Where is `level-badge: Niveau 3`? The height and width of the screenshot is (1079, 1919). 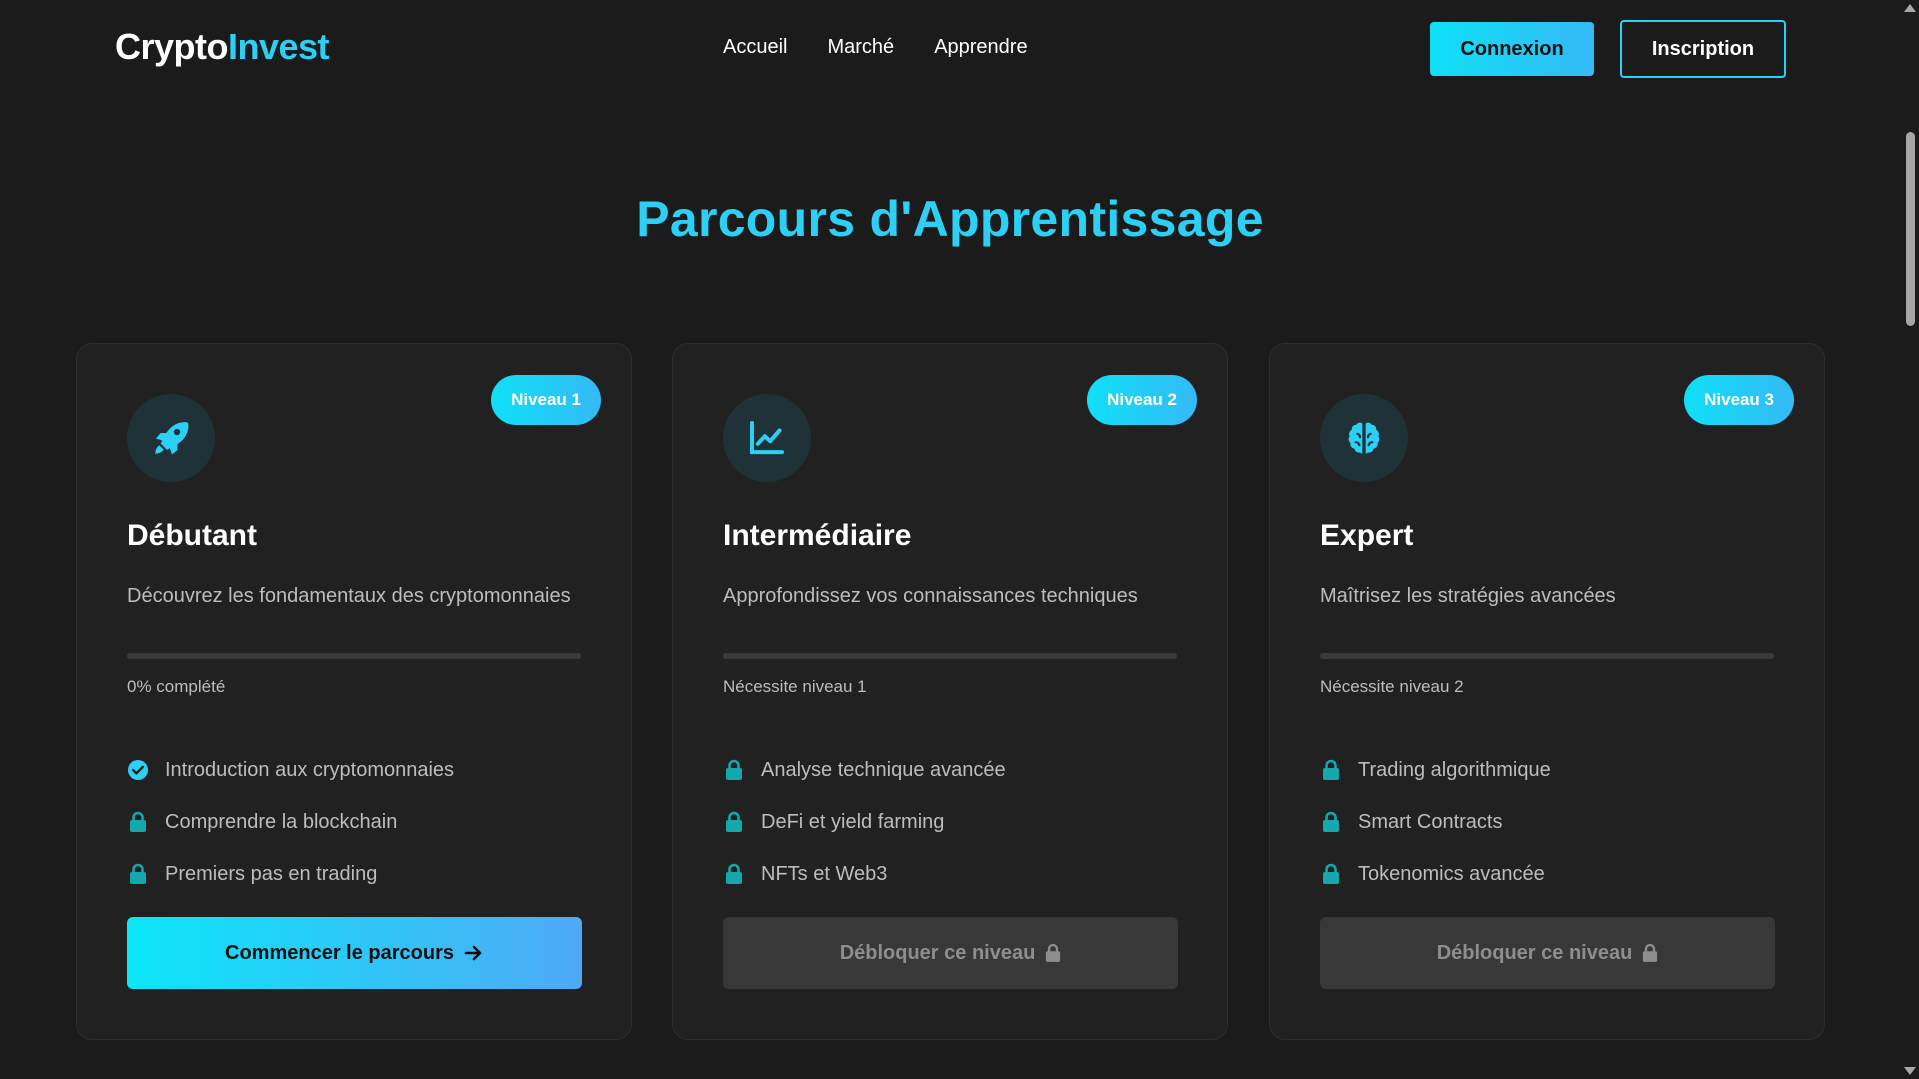 level-badge: Niveau 3 is located at coordinates (1739, 400).